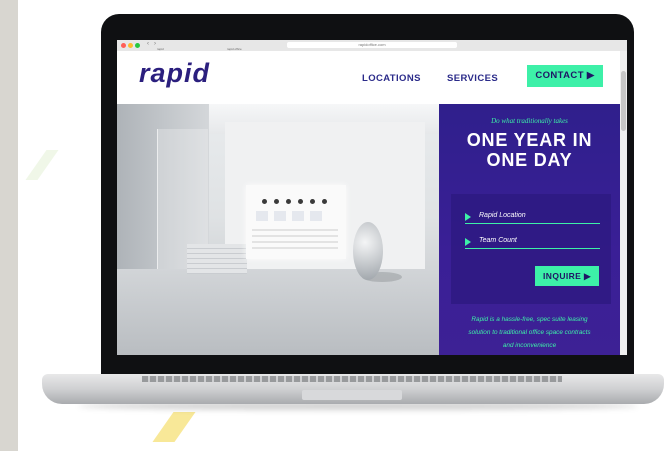 Image resolution: width=670 pixels, height=451 pixels. I want to click on site-logo: rapid, so click(174, 73).